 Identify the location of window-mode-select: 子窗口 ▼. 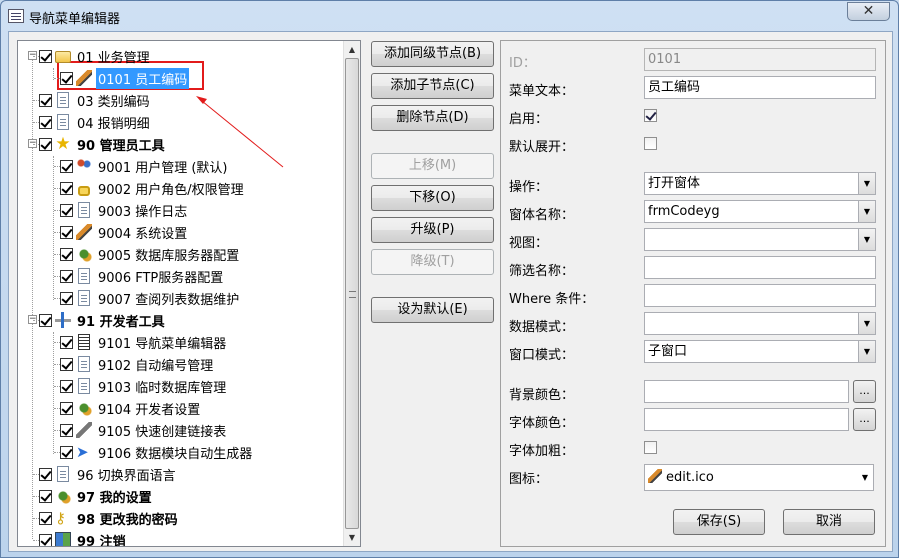
(760, 351).